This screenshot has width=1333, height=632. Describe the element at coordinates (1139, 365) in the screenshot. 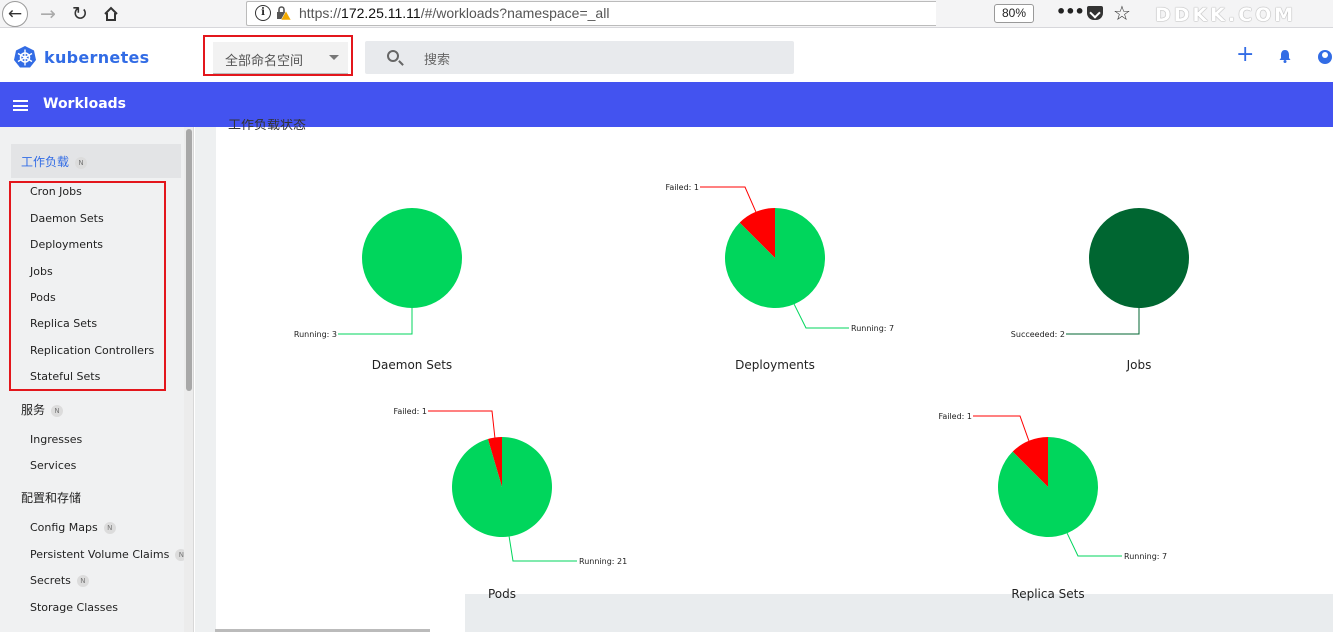

I see `chart-title: Jobs` at that location.